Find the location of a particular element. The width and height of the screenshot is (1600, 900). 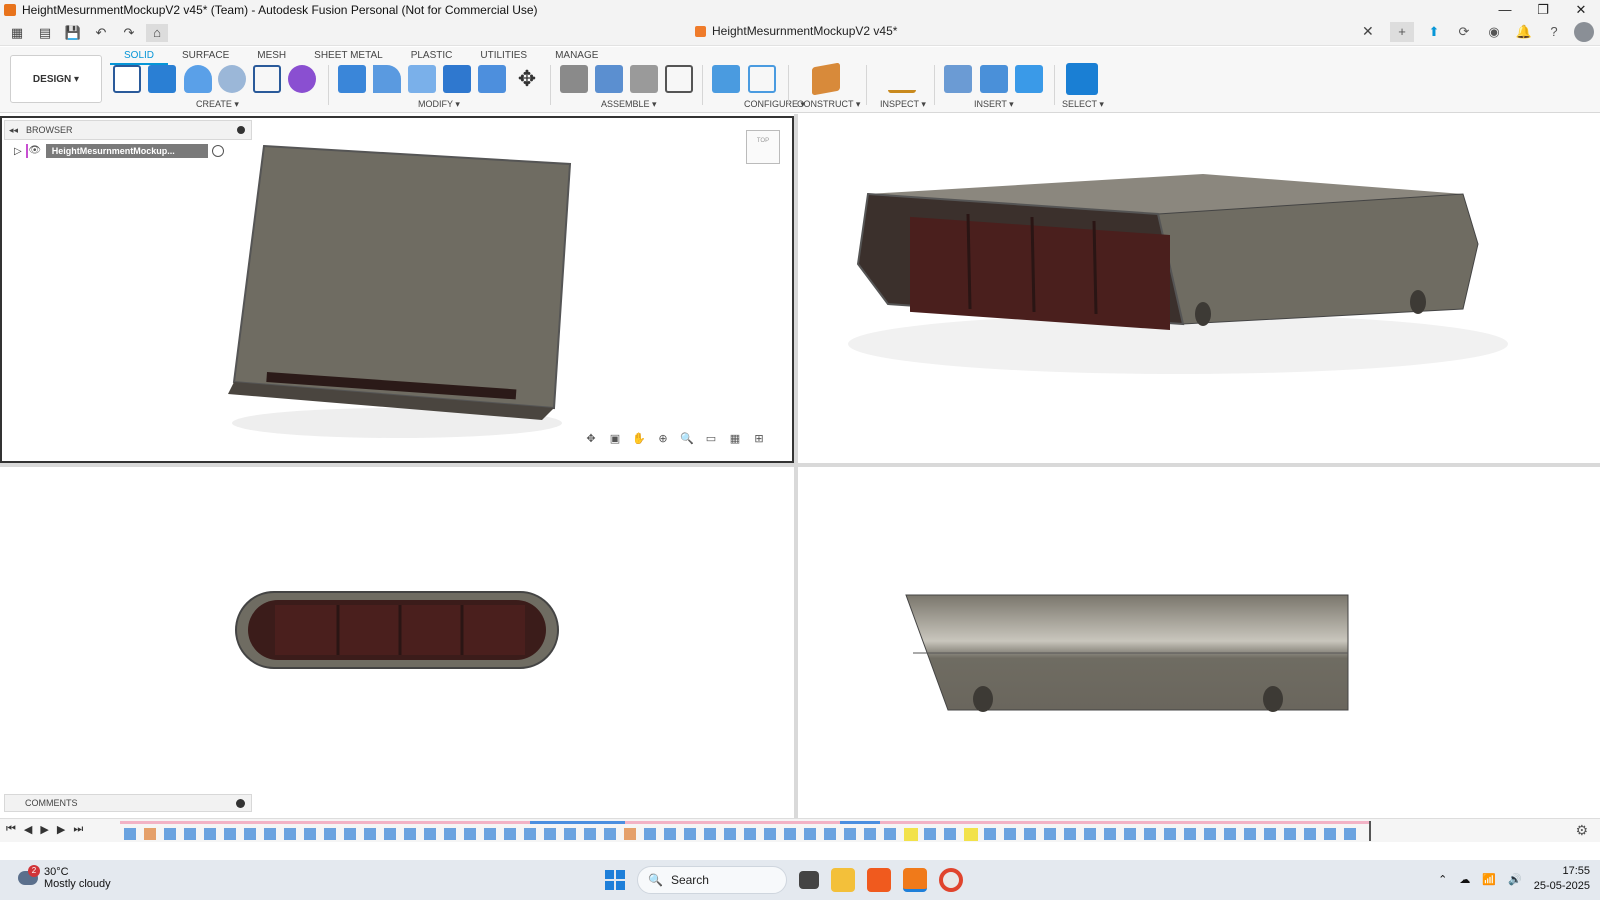

fillet-icon is located at coordinates (387, 79).